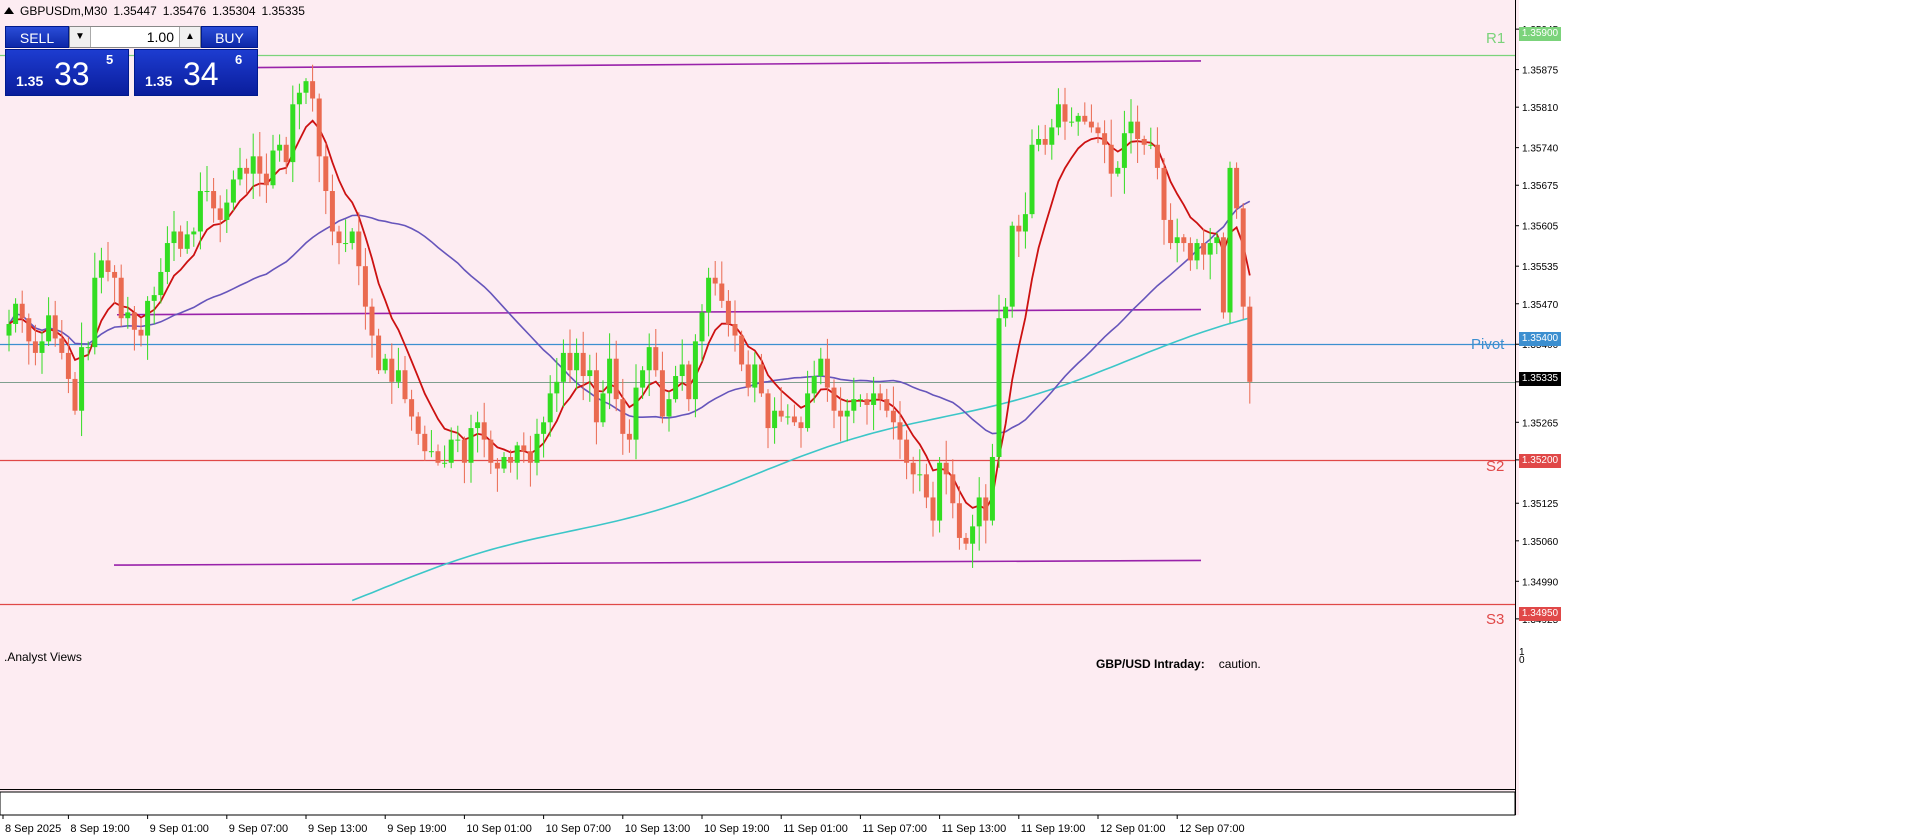 This screenshot has width=1916, height=840. What do you see at coordinates (184, 11) in the screenshot?
I see `high-value: 1.35476` at bounding box center [184, 11].